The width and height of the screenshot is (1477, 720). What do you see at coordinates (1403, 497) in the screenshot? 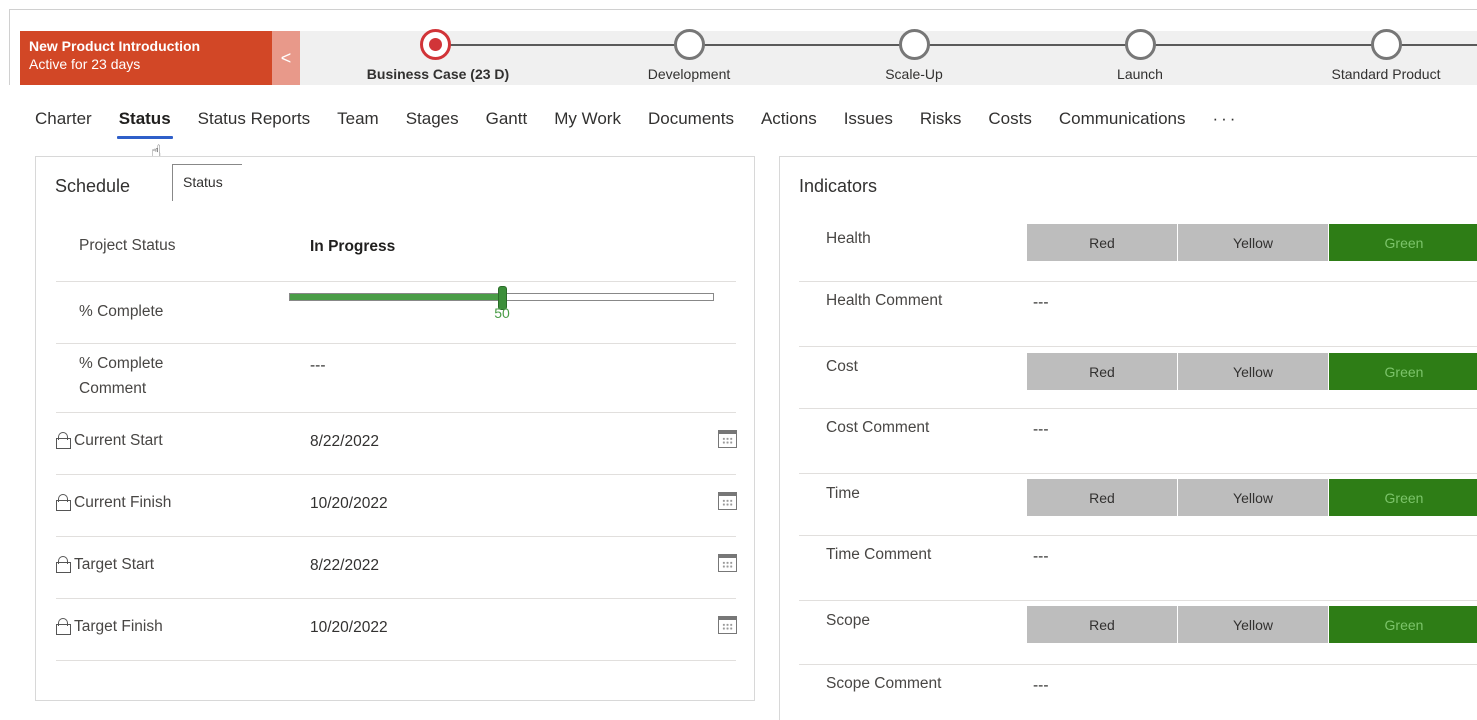
I see `time-option-green: Green` at bounding box center [1403, 497].